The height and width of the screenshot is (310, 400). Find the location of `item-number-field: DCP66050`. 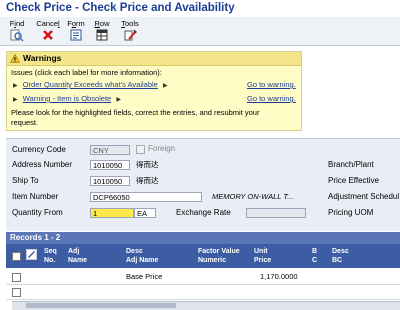

item-number-field: DCP66050 is located at coordinates (146, 197).